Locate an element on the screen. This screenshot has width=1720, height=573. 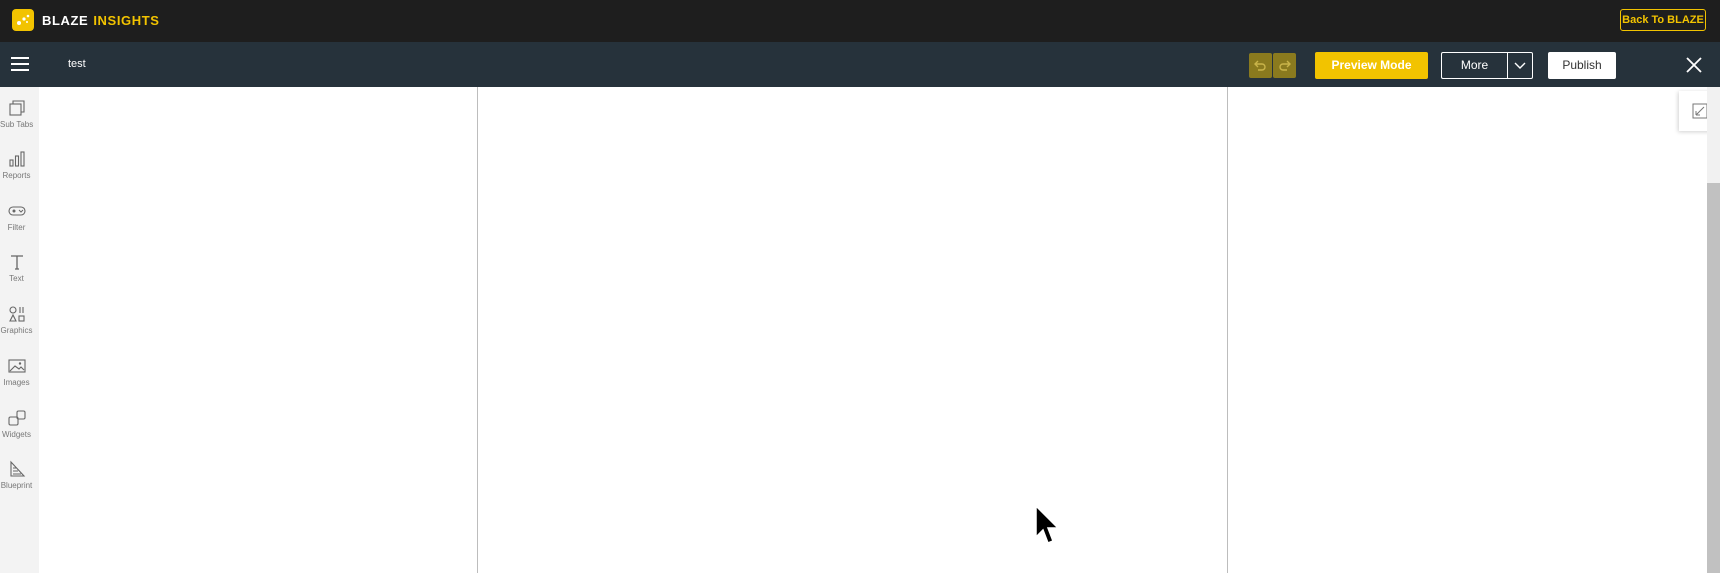
scrollbar-thumb is located at coordinates (1713, 378).